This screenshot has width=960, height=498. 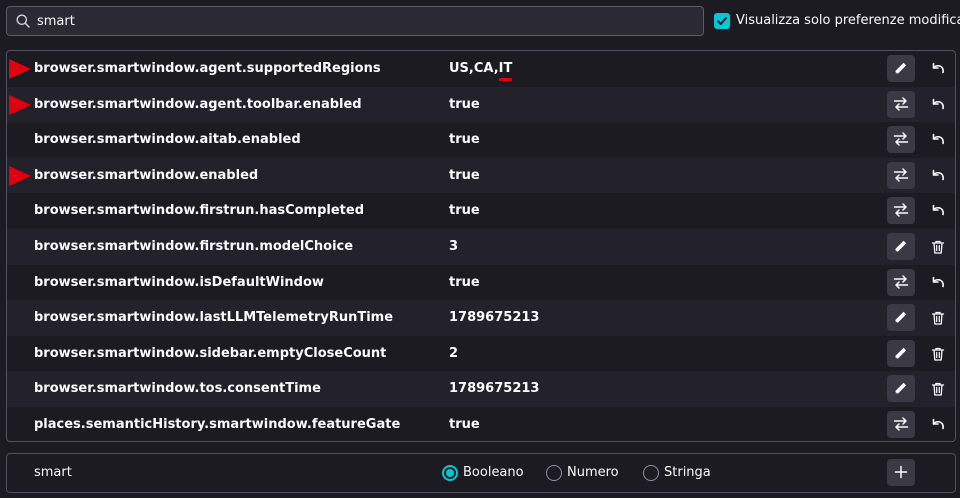 I want to click on checkmark-icon, so click(x=722, y=21).